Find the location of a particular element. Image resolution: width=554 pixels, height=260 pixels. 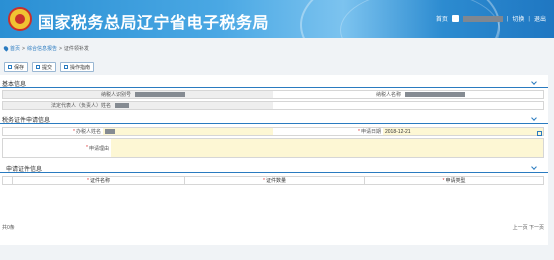

reason-label: * 申请理由 is located at coordinates (97, 148).